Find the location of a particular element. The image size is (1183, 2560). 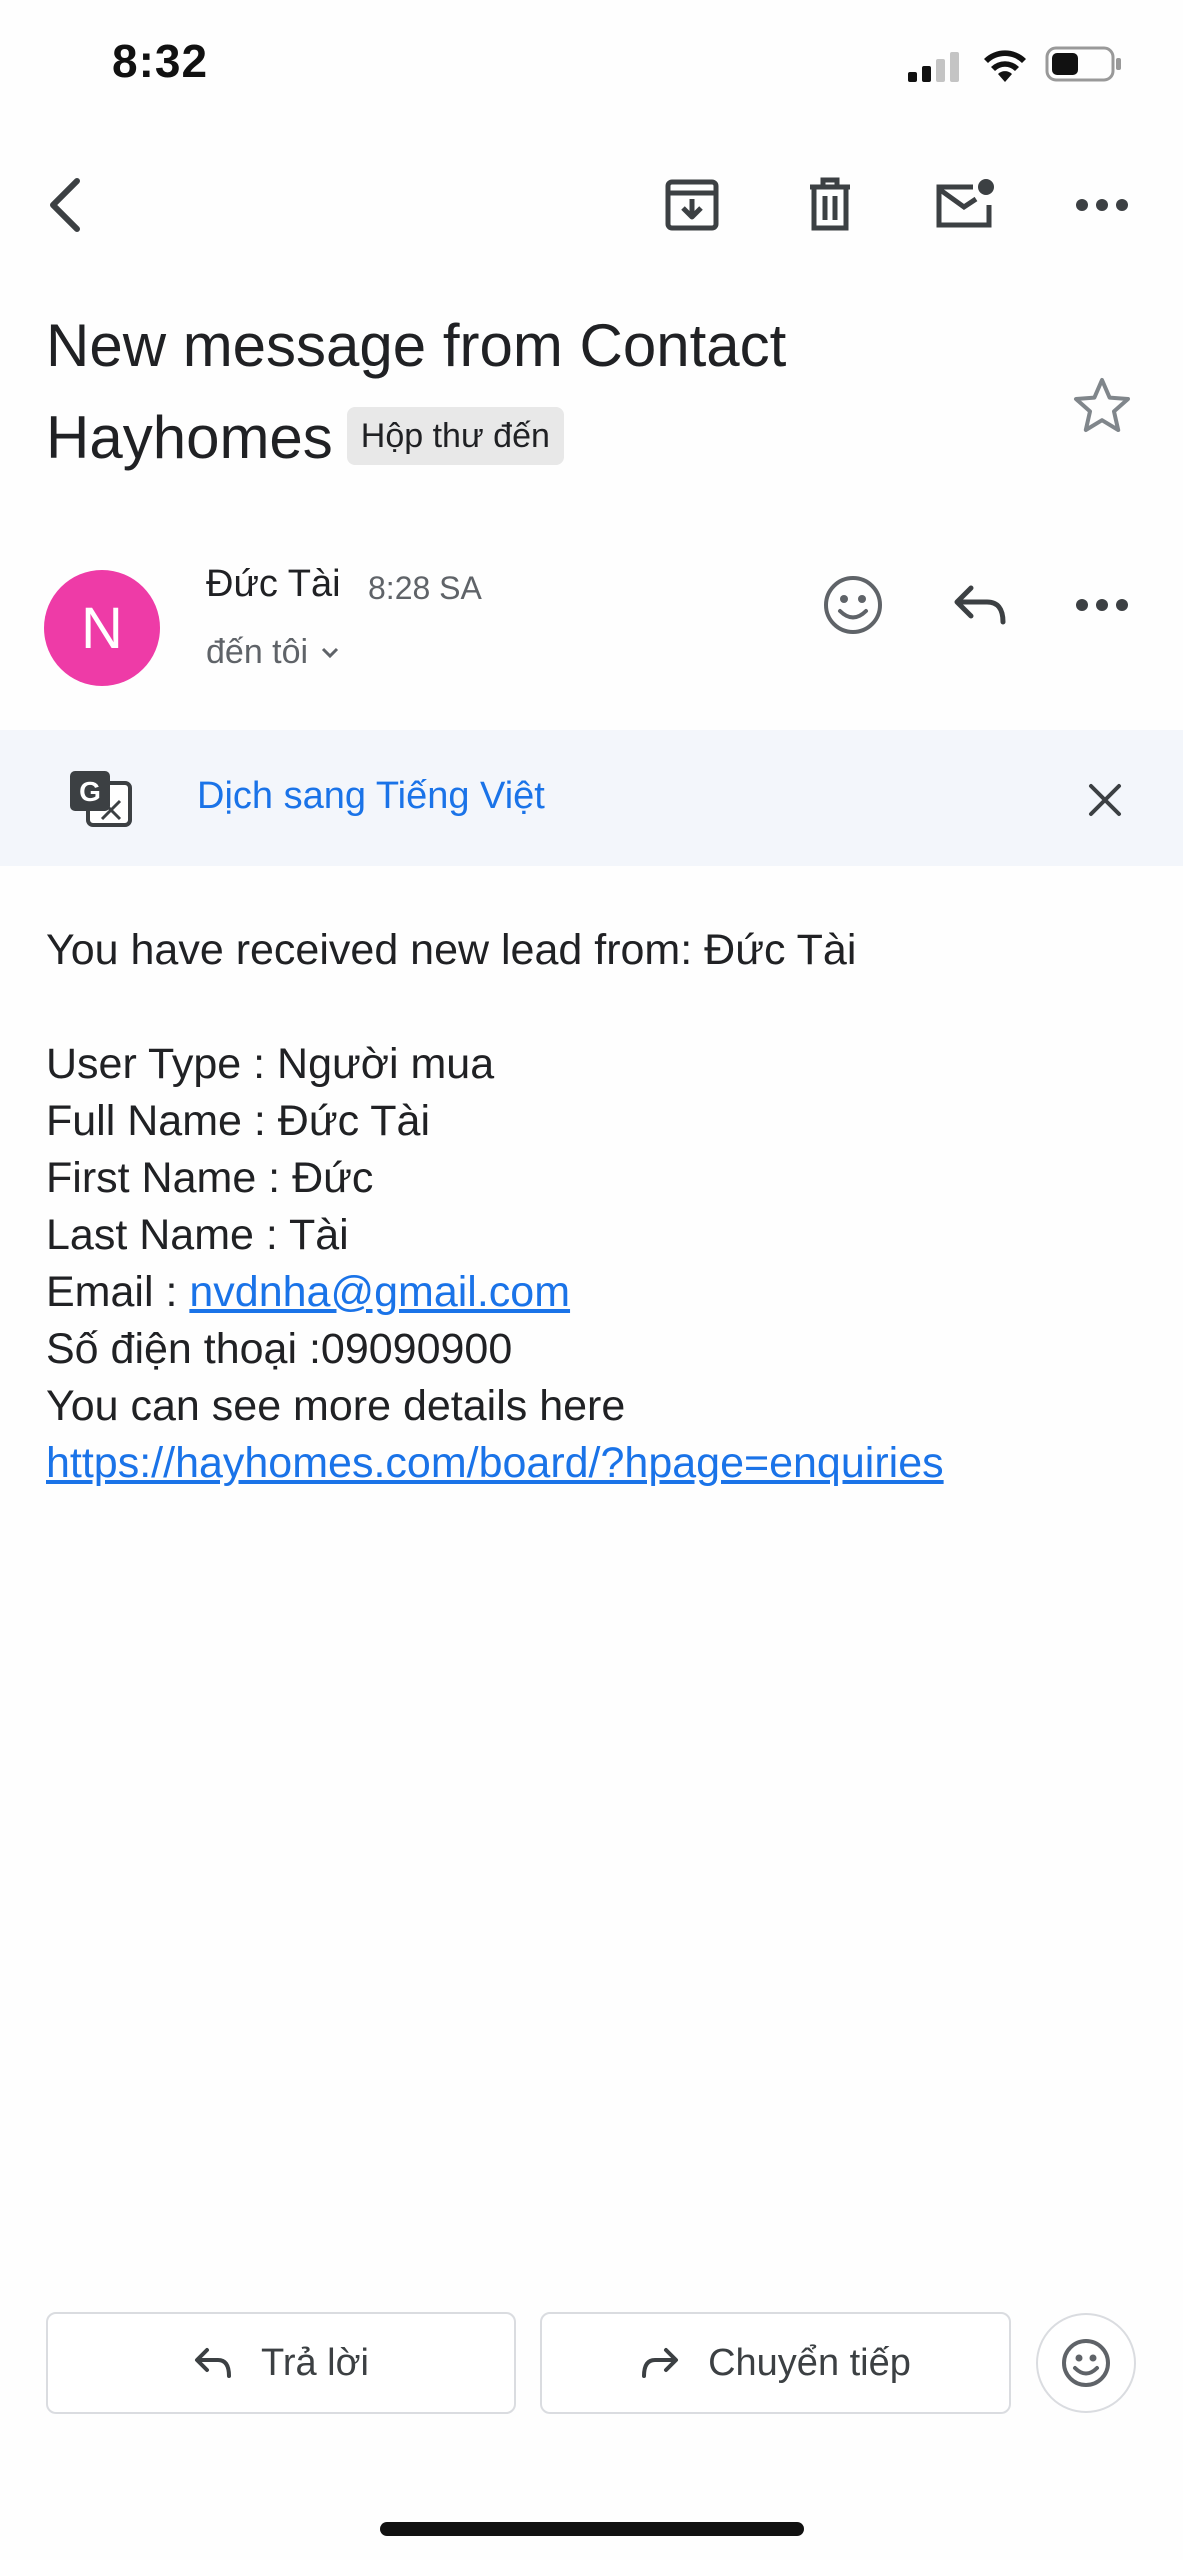

inbox-label-badge: Hộp thư đến is located at coordinates (455, 436).